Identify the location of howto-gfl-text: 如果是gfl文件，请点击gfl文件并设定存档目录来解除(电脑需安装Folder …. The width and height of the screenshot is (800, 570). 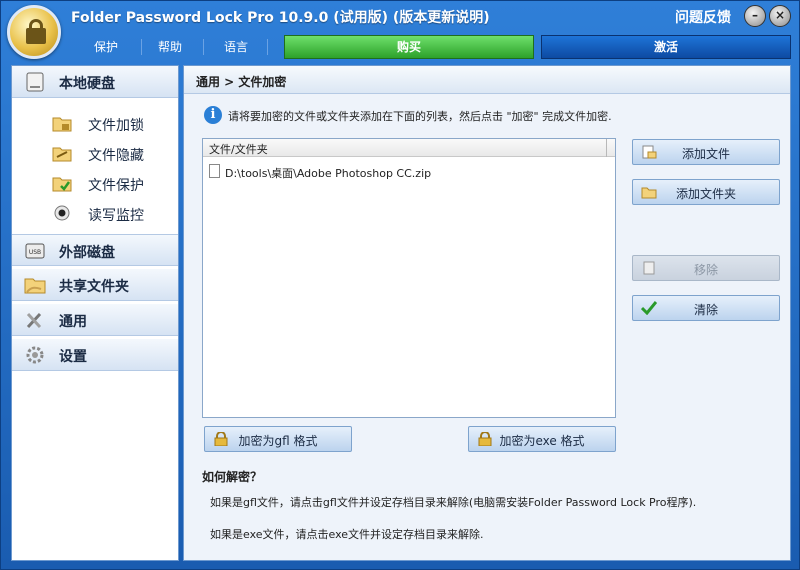
(453, 502).